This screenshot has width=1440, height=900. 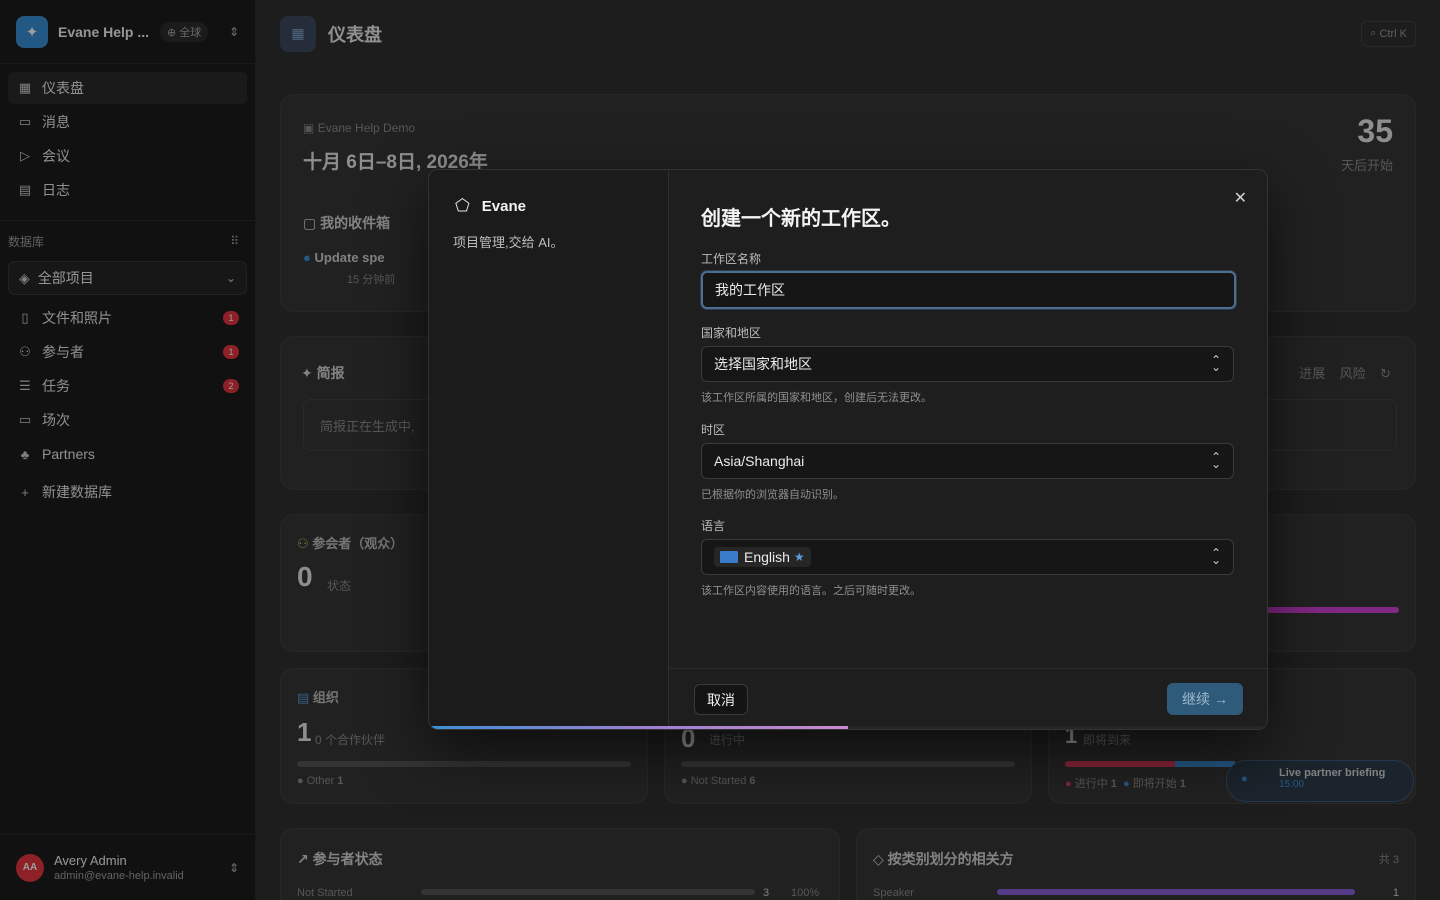 What do you see at coordinates (967, 364) in the screenshot?
I see `country-select: 选择国家和地区 ⌃ ⌄` at bounding box center [967, 364].